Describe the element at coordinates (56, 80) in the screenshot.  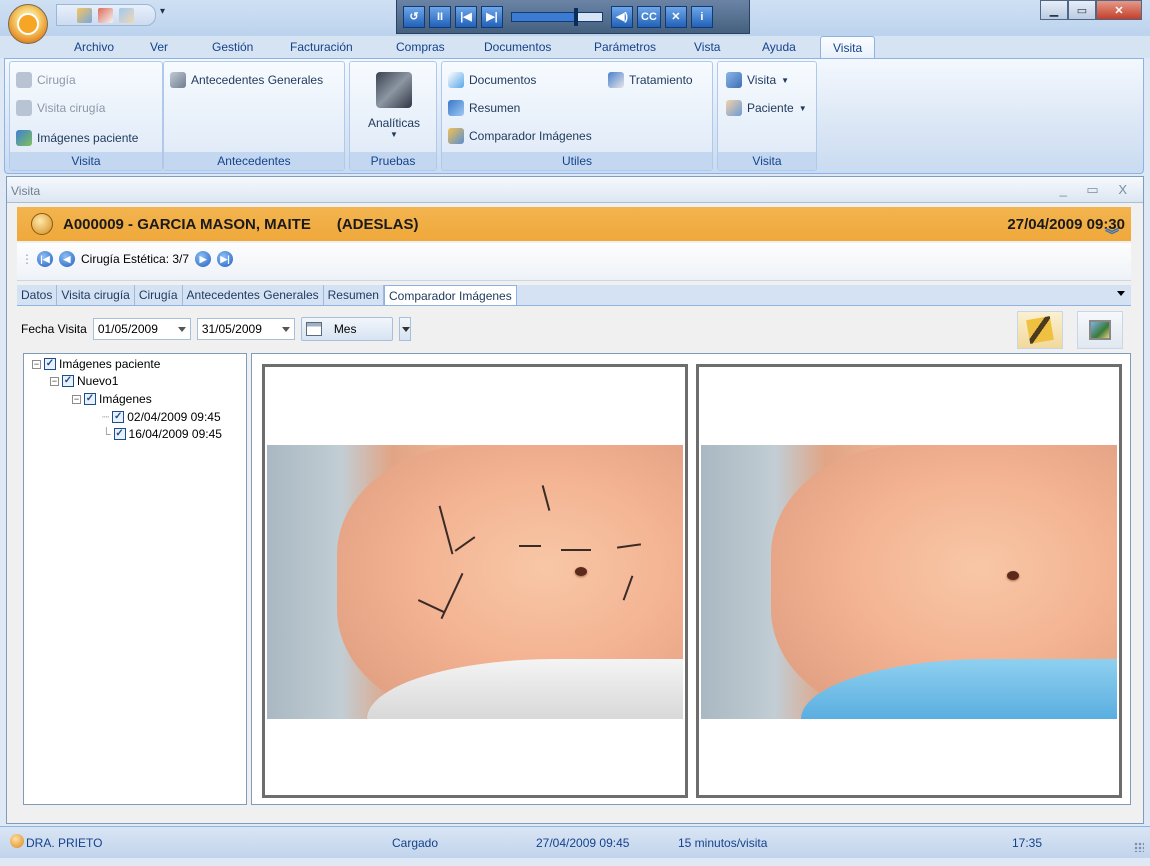
I see `cirugia-label: Cirugía` at that location.